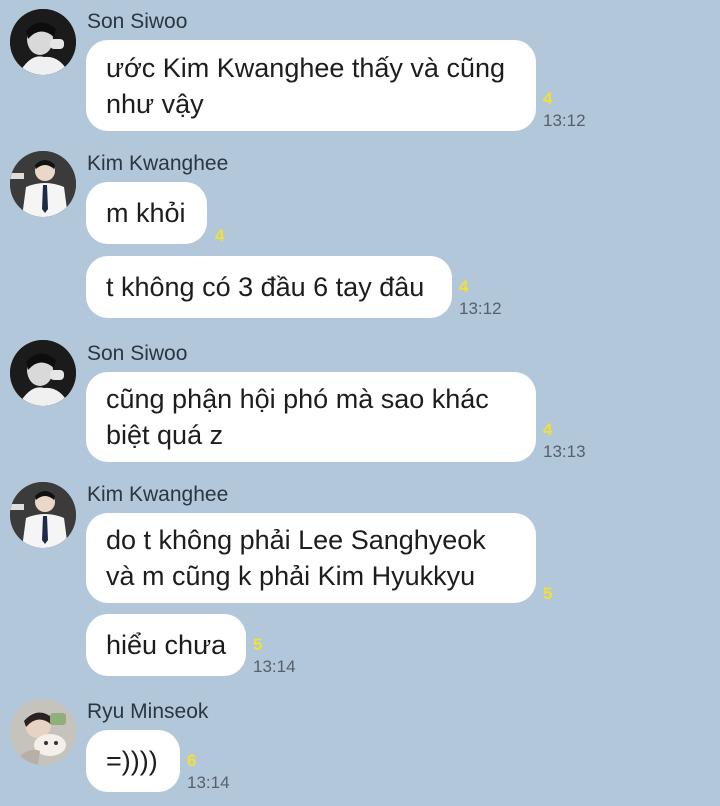  I want to click on message-text: =)))), so click(132, 761).